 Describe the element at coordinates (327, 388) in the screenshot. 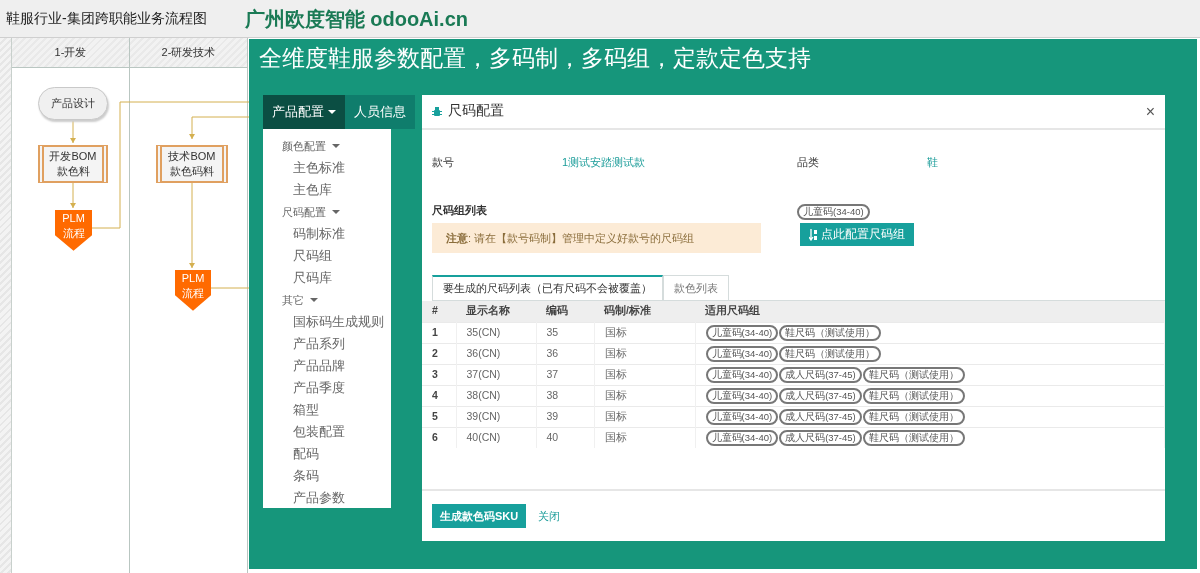

I see `menu-item: 产品季度` at that location.